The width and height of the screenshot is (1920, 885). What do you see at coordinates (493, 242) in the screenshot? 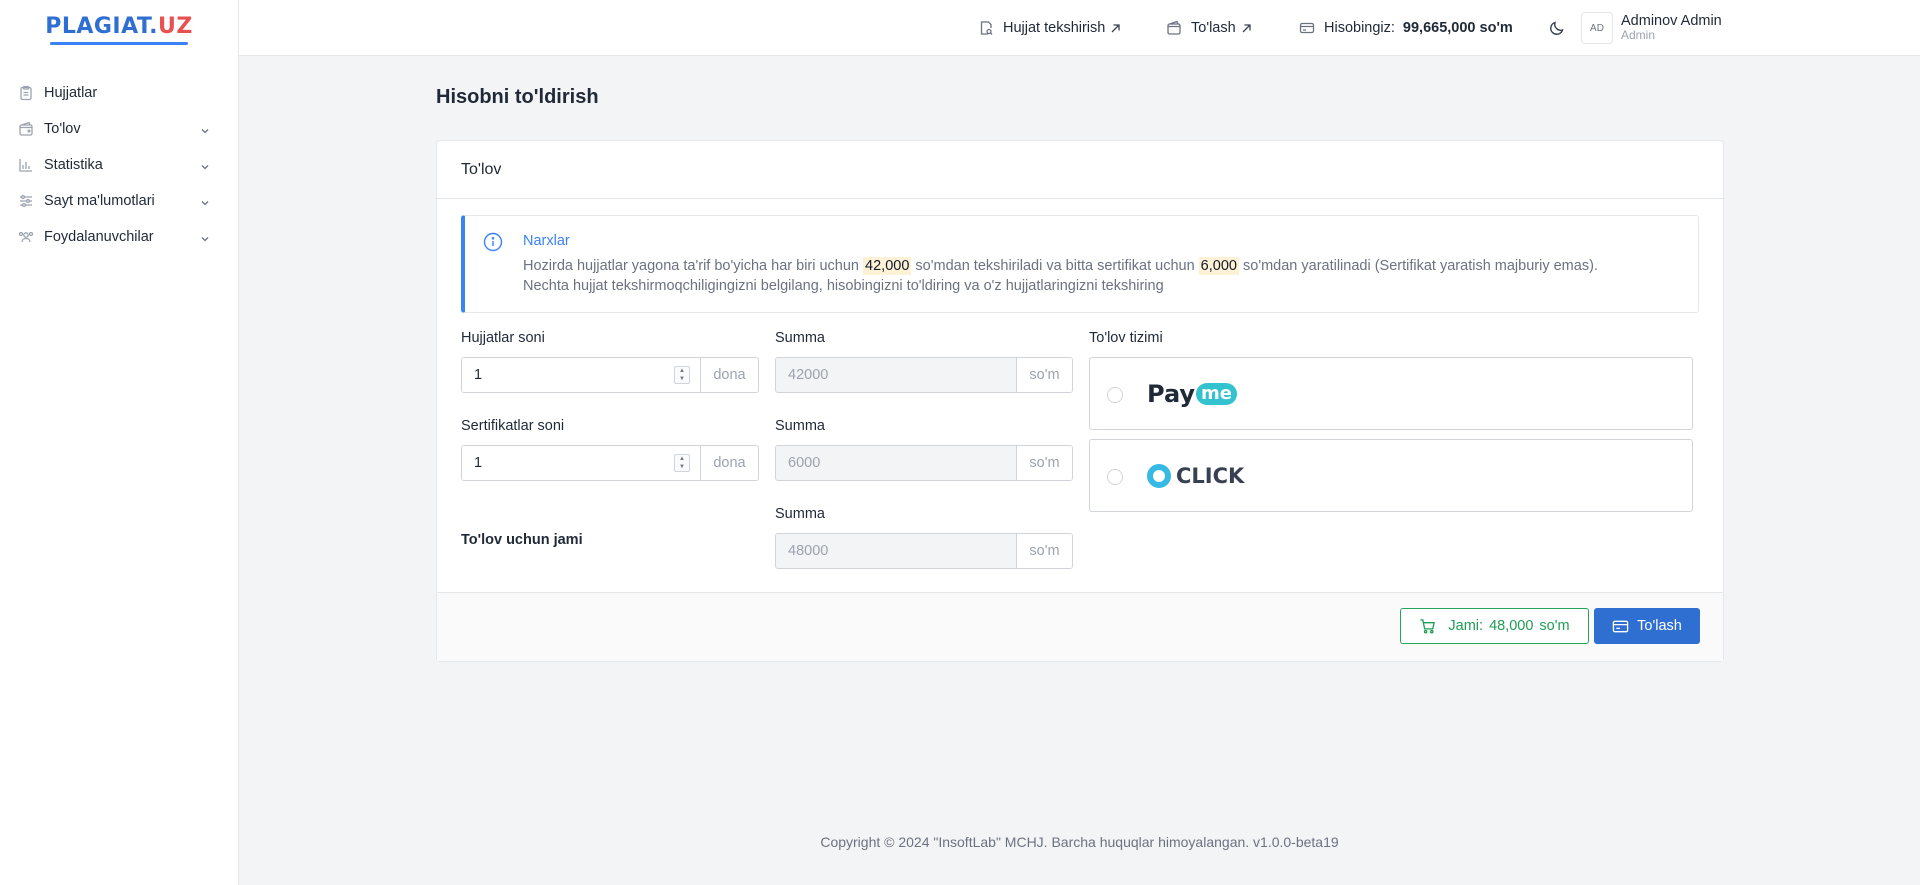
I see `info-icon` at bounding box center [493, 242].